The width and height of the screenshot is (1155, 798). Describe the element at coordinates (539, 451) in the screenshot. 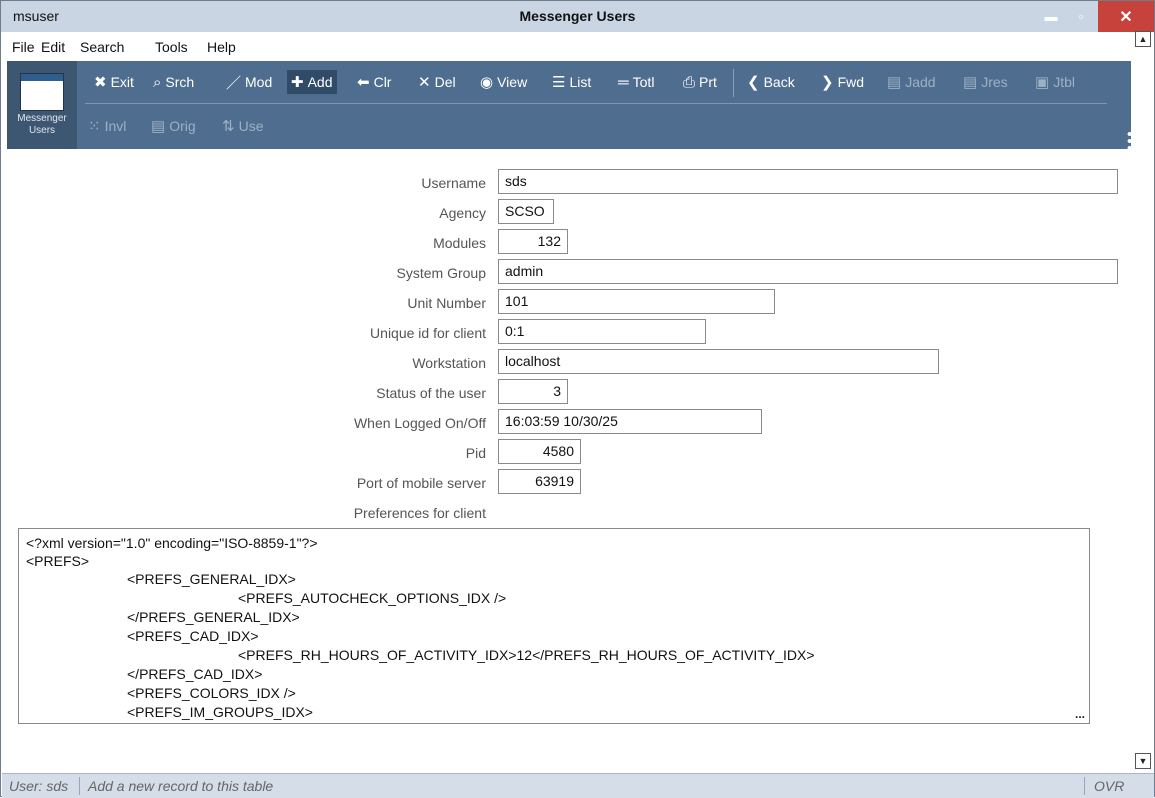

I see `pid-field: 4580` at that location.